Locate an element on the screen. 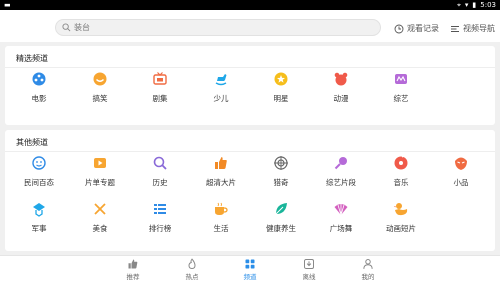 This screenshot has width=500, height=281. channel-other-2: 历史 is located at coordinates (160, 171).